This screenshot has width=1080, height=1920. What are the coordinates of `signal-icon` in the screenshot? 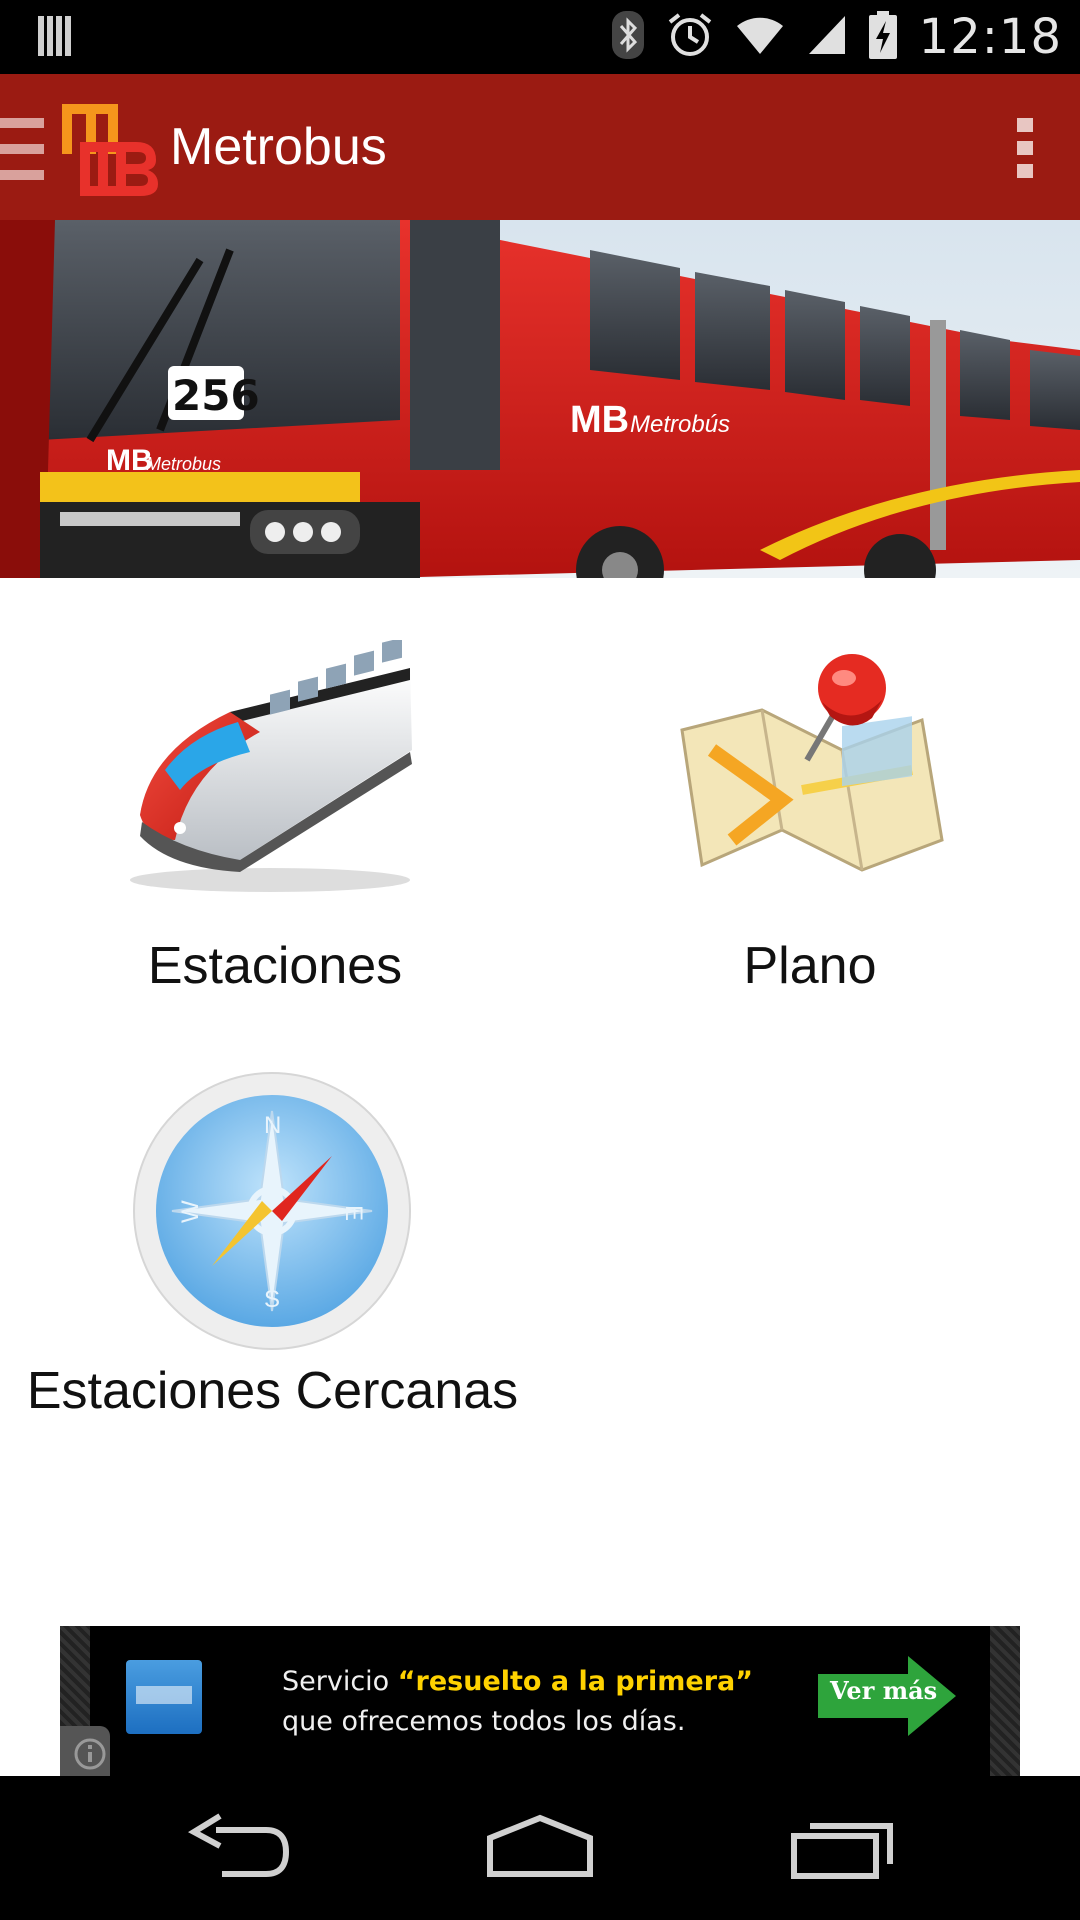 It's located at (827, 37).